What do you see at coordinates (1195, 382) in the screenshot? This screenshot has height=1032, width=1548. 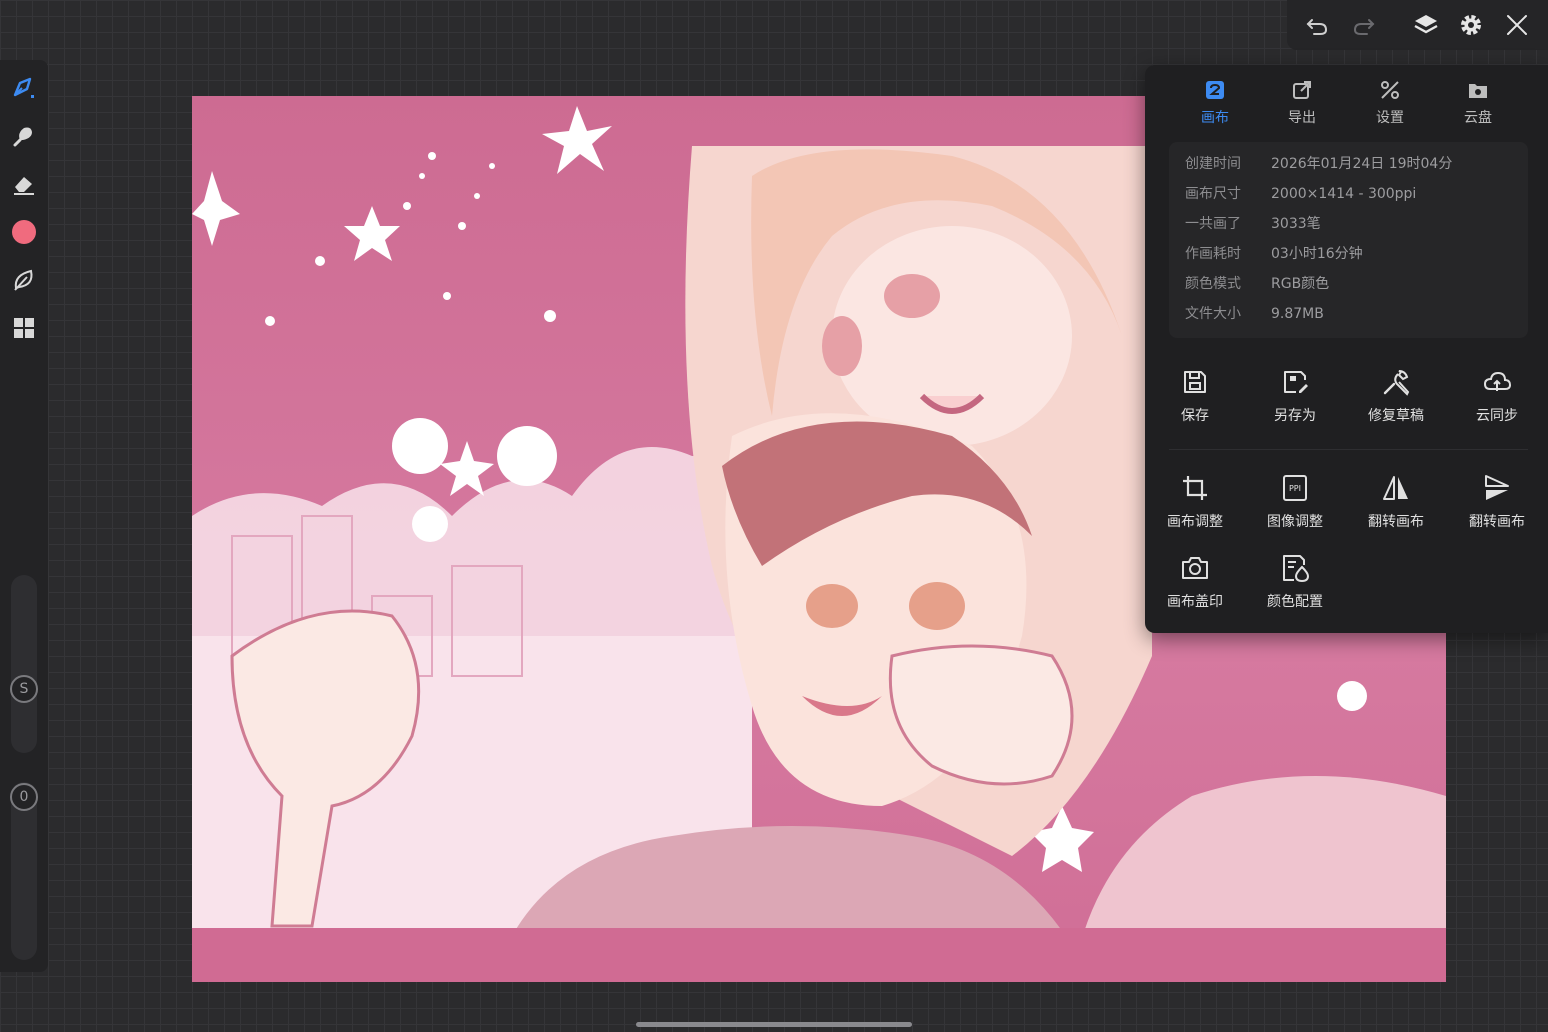 I see `save-icon` at bounding box center [1195, 382].